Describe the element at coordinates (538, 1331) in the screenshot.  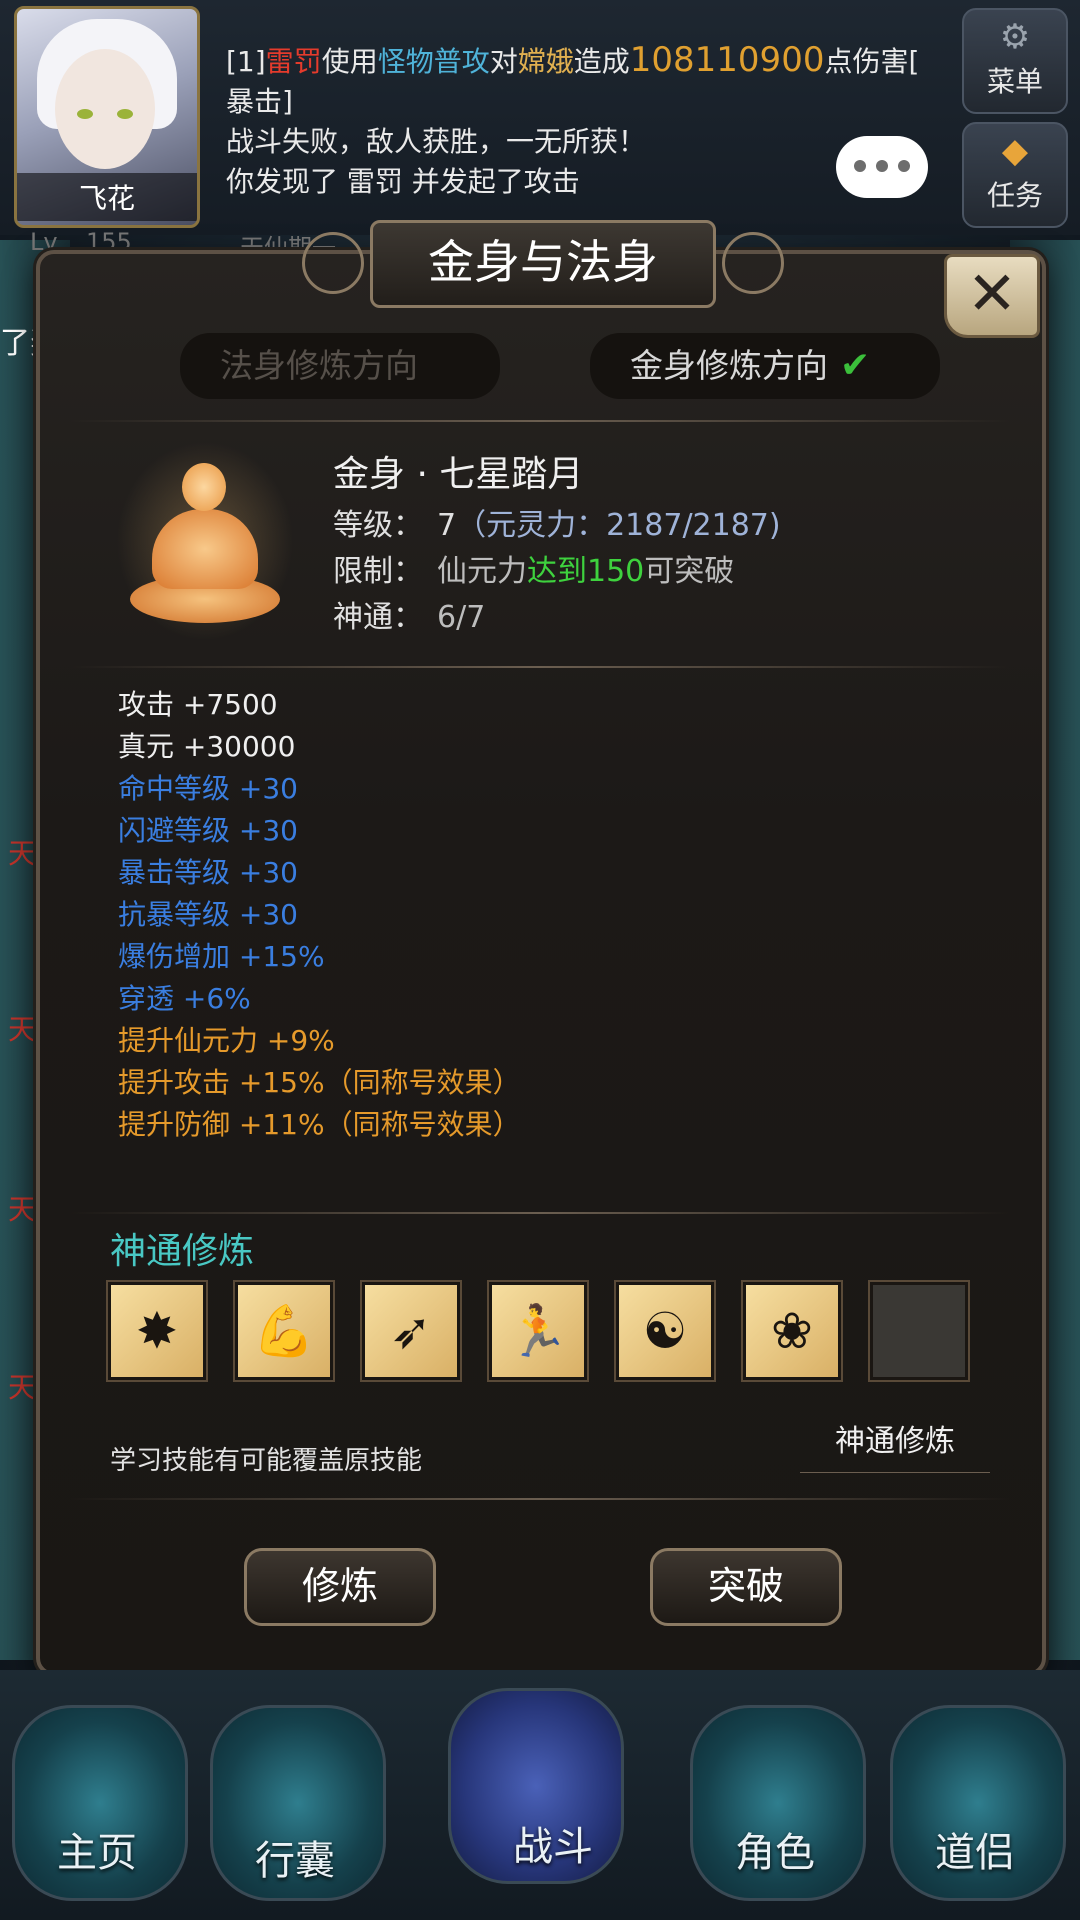
I see `dash-kick-skill-icon: 🏃` at that location.